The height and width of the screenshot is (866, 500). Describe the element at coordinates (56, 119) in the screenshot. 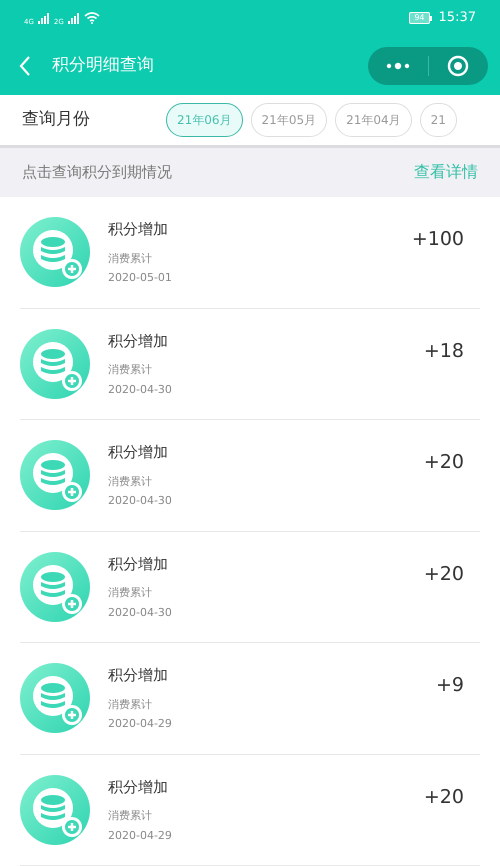

I see `month-label: 查询月份` at that location.